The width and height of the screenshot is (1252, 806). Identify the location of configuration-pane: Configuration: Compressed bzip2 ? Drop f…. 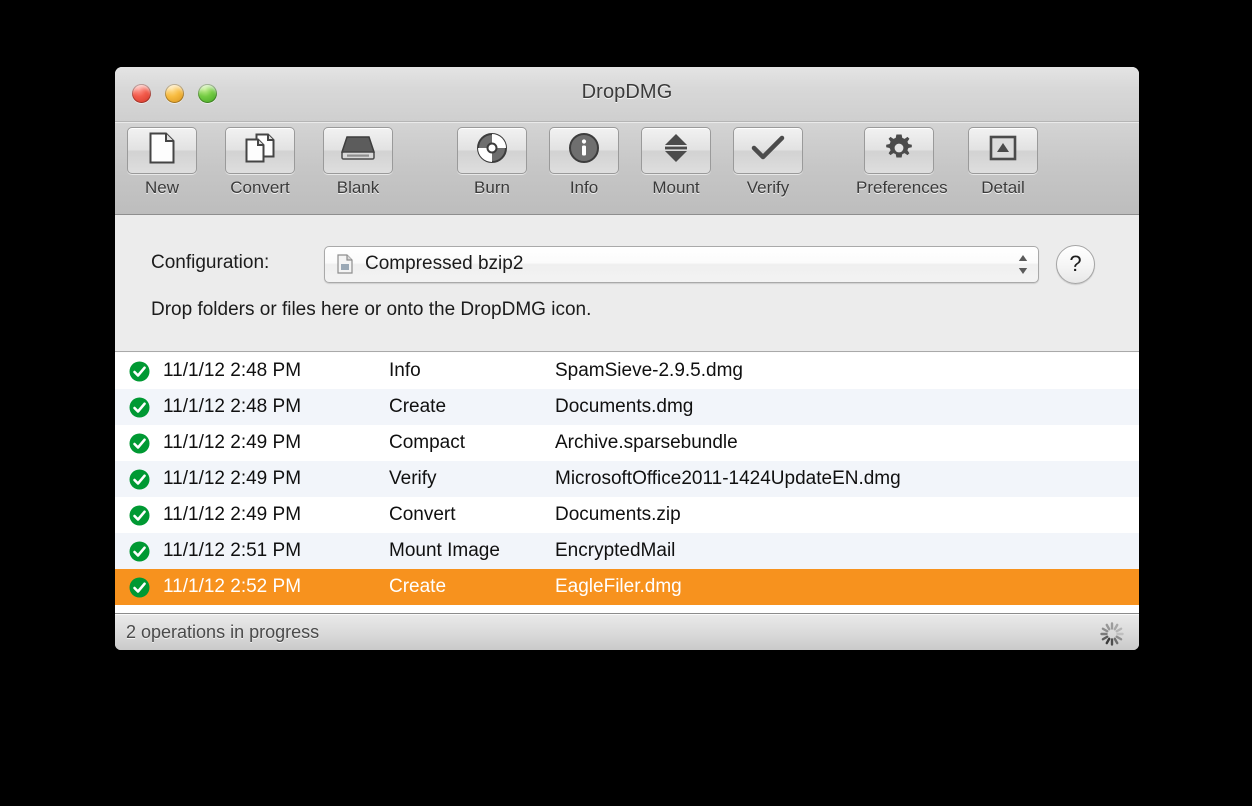
(627, 283).